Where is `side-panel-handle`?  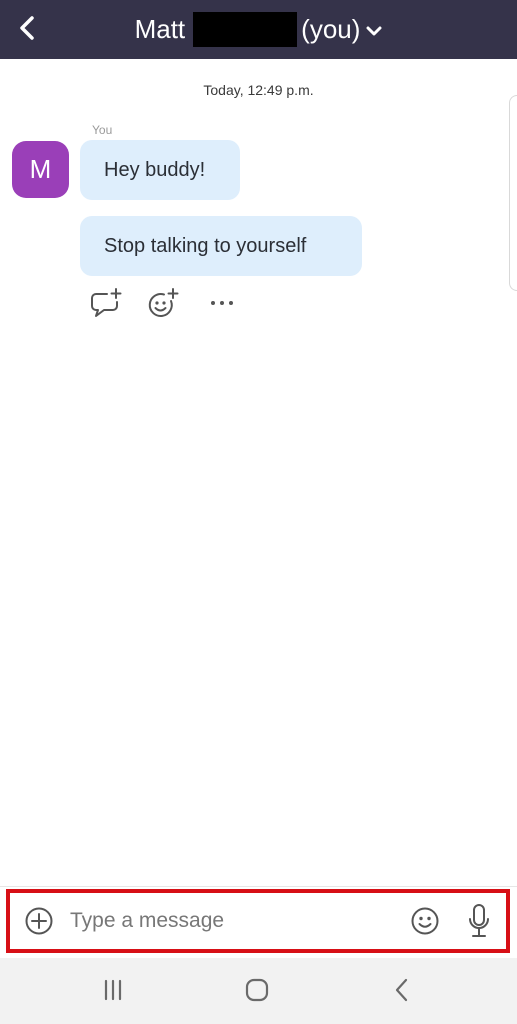 side-panel-handle is located at coordinates (513, 193).